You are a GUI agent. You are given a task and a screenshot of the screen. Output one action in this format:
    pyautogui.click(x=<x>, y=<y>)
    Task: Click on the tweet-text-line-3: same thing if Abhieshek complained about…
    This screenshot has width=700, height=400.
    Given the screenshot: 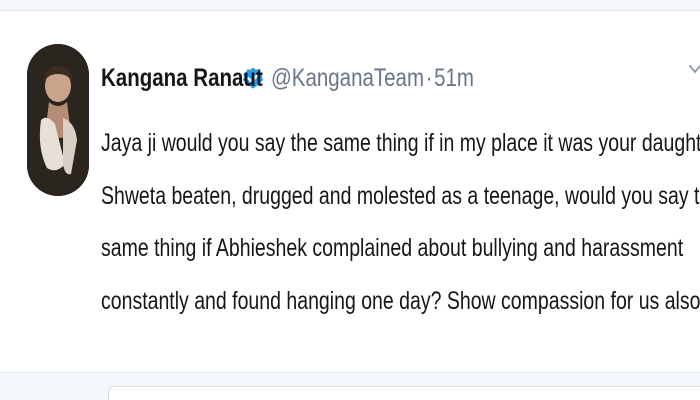 What is the action you would take?
    pyautogui.click(x=392, y=248)
    